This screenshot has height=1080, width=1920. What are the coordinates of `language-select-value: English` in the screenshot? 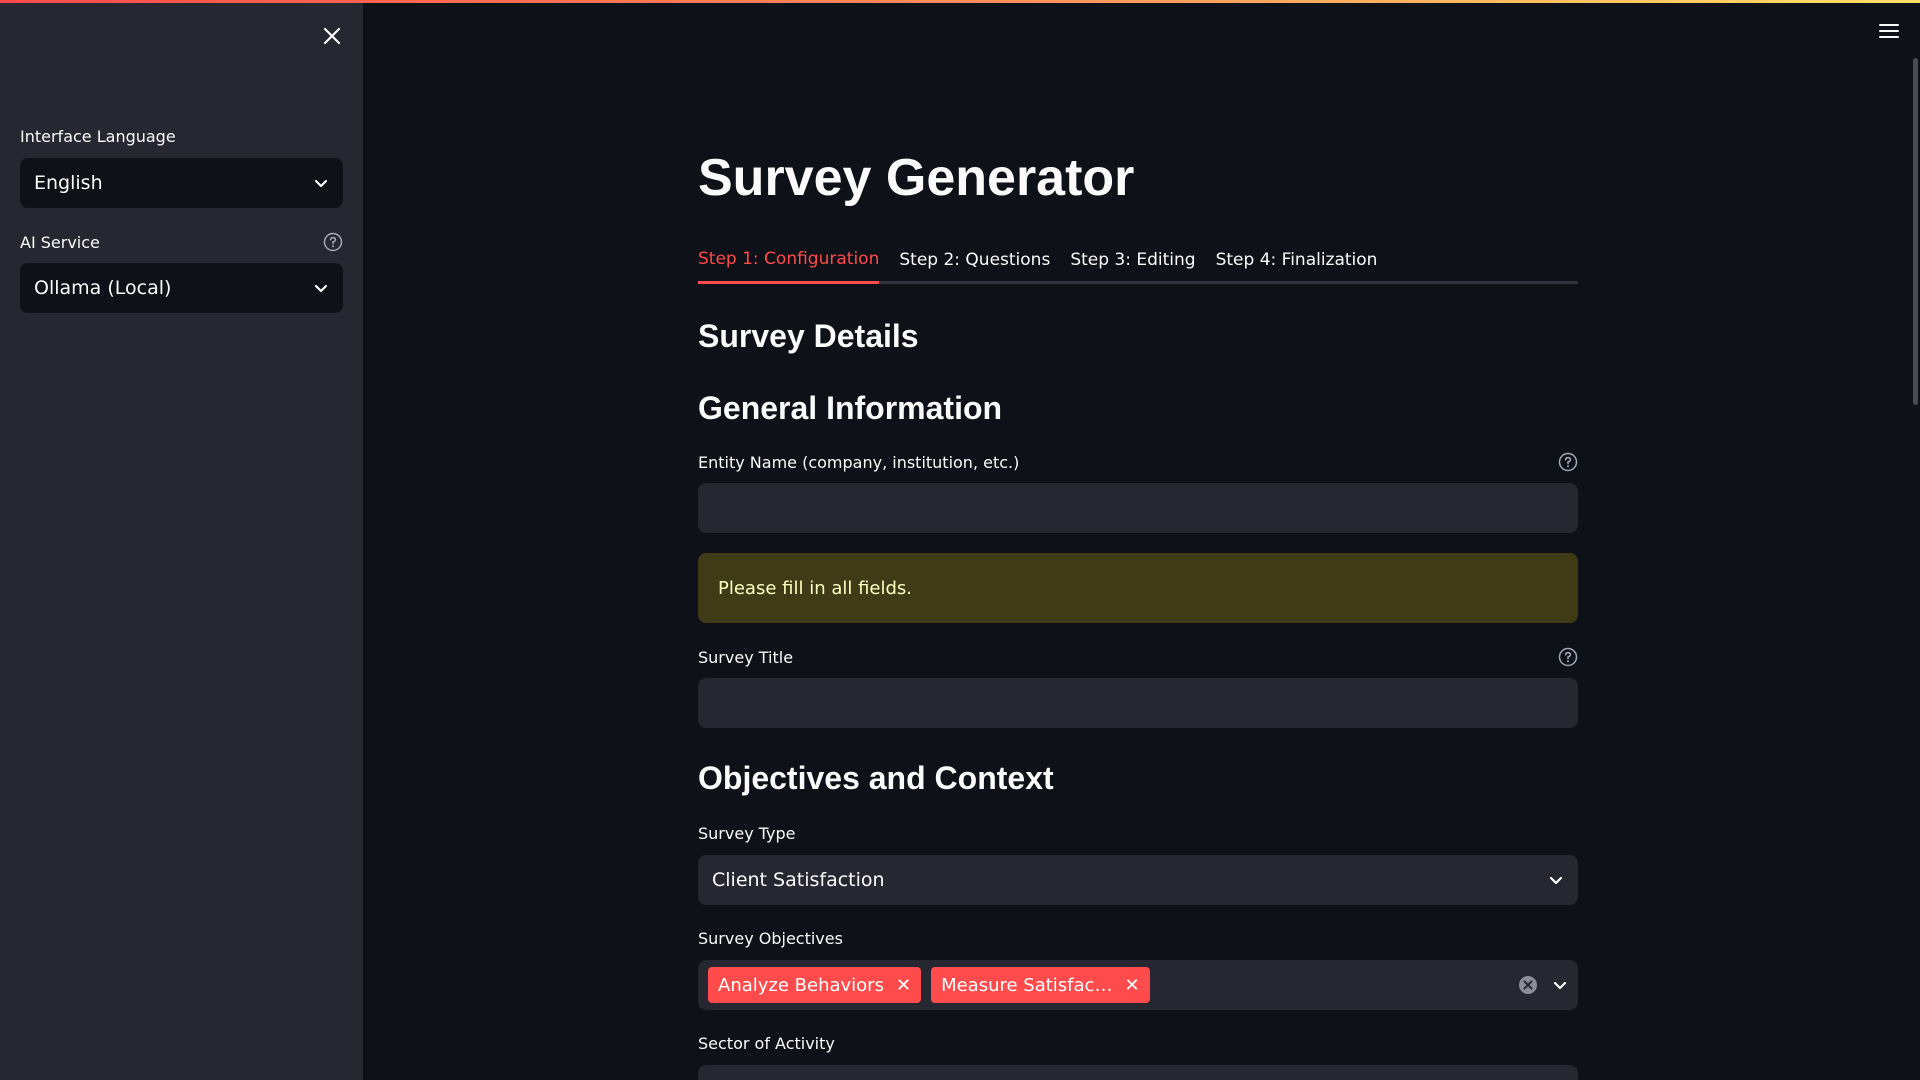 It's located at (68, 183).